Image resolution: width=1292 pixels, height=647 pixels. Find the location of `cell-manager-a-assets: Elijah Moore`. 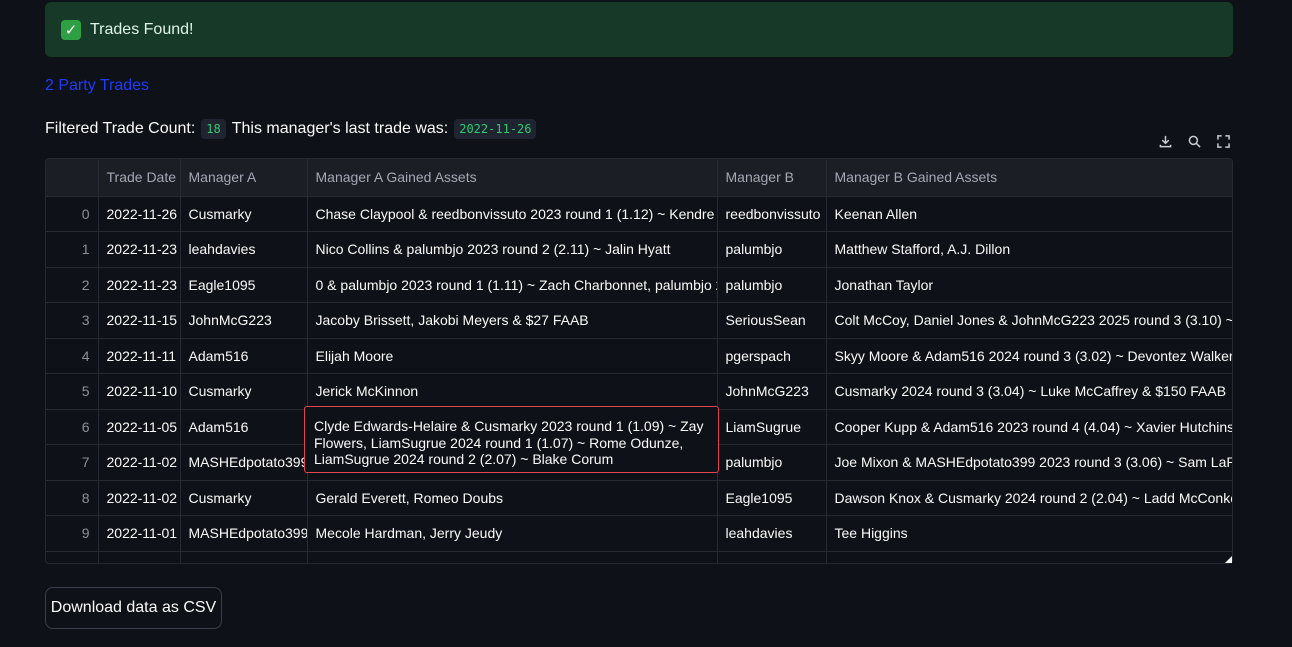

cell-manager-a-assets: Elijah Moore is located at coordinates (512, 356).